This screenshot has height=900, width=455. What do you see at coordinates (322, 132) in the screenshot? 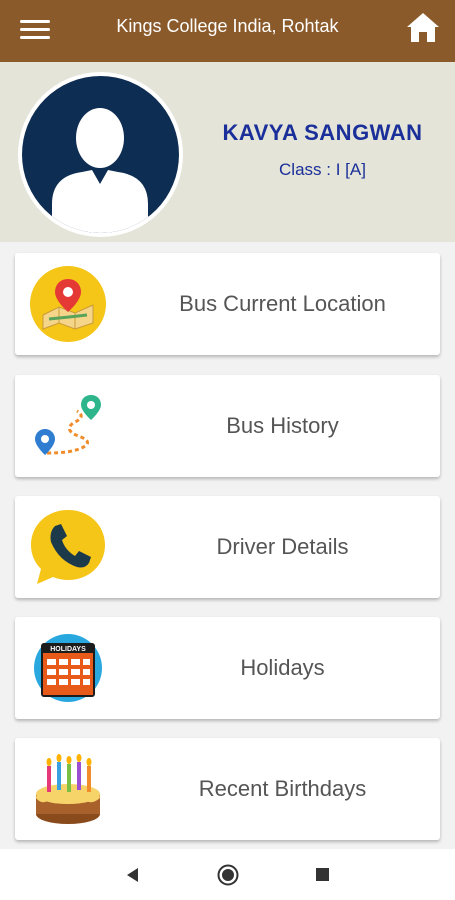
I see `student-name: KAVYA SANGWAN` at bounding box center [322, 132].